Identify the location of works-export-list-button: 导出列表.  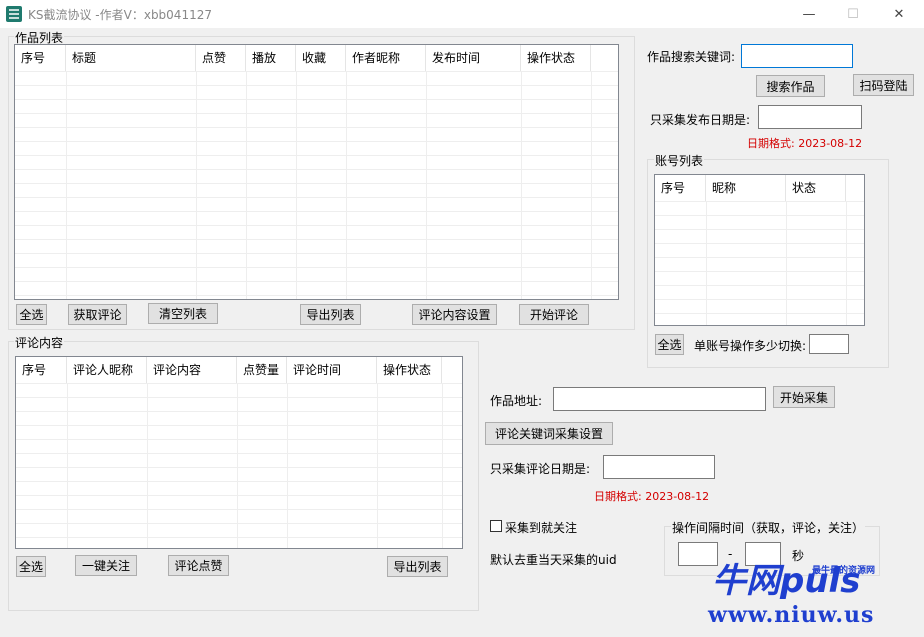
(330, 314).